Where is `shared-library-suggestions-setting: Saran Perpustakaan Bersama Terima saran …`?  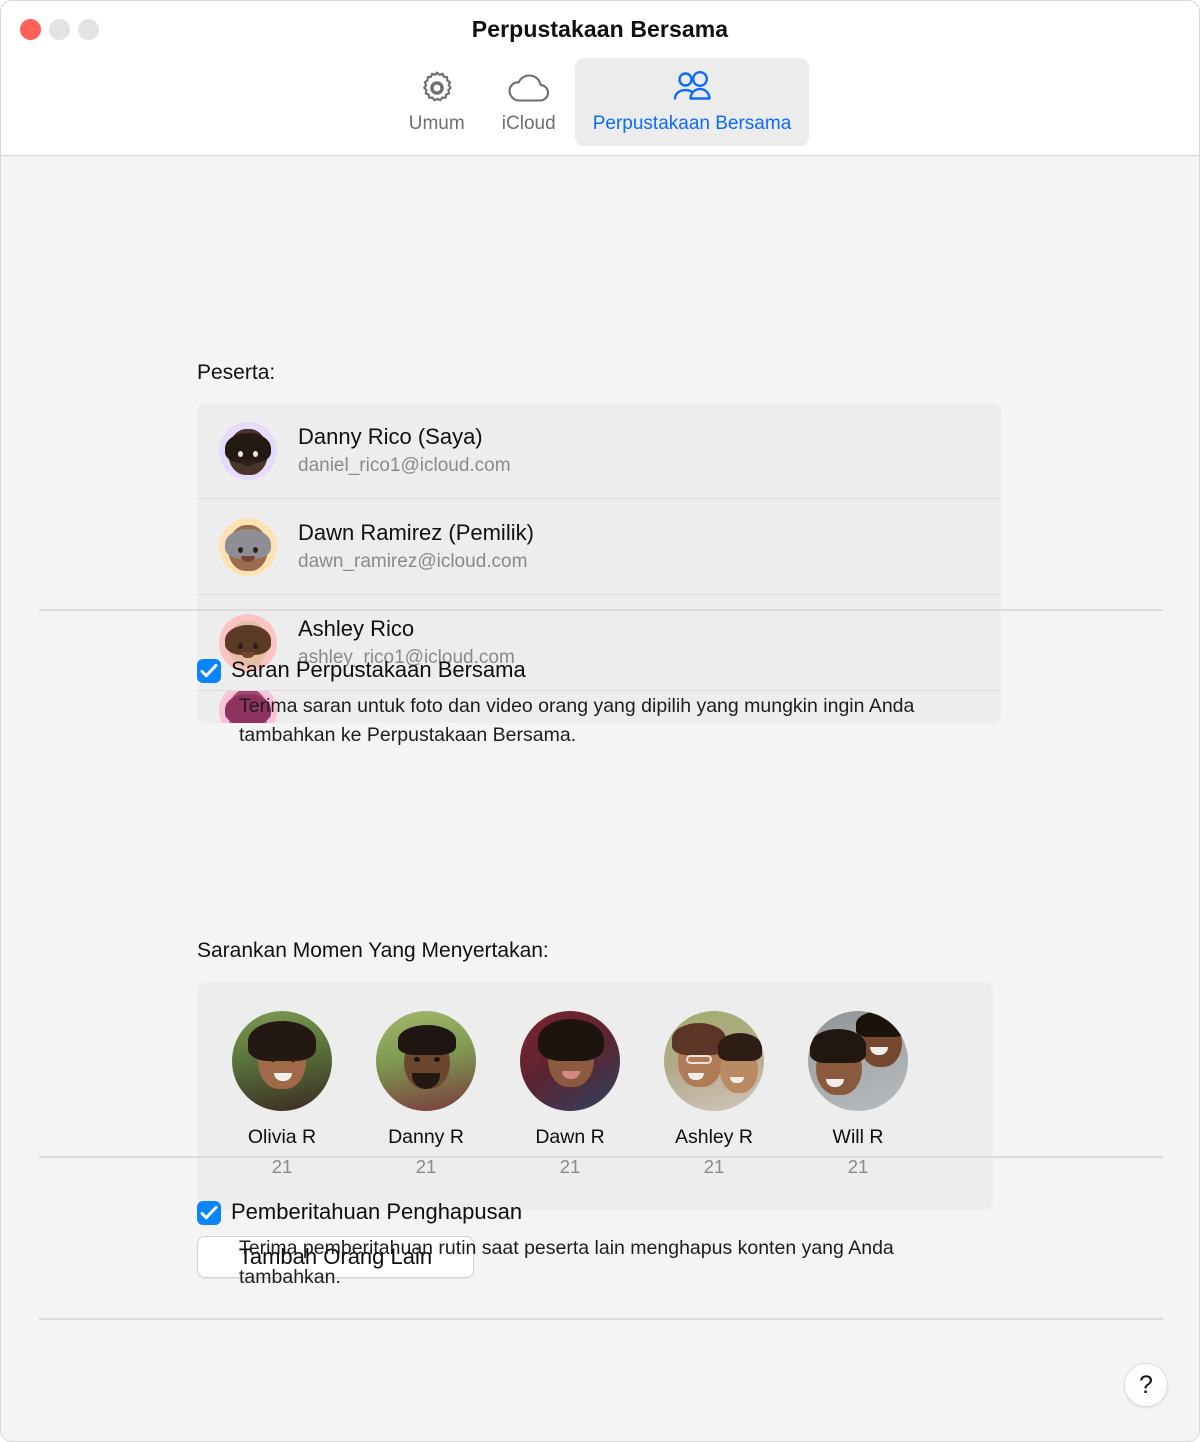 shared-library-suggestions-setting: Saran Perpustakaan Bersama Terima saran … is located at coordinates (592, 703).